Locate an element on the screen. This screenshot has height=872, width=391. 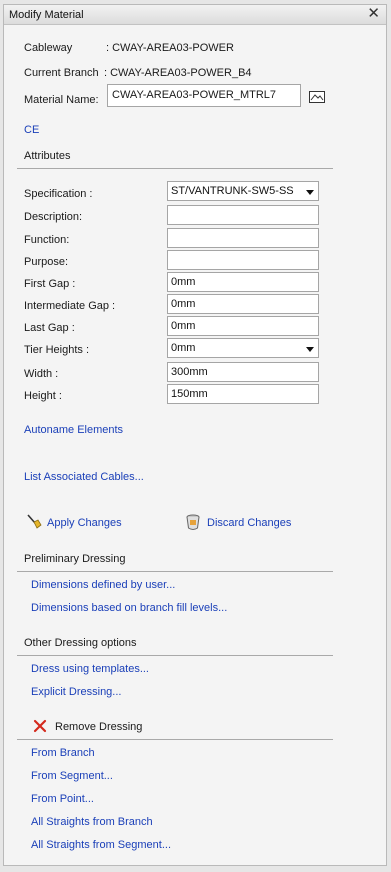
all-straights-branch-link: All Straights from Branch is located at coordinates (92, 822).